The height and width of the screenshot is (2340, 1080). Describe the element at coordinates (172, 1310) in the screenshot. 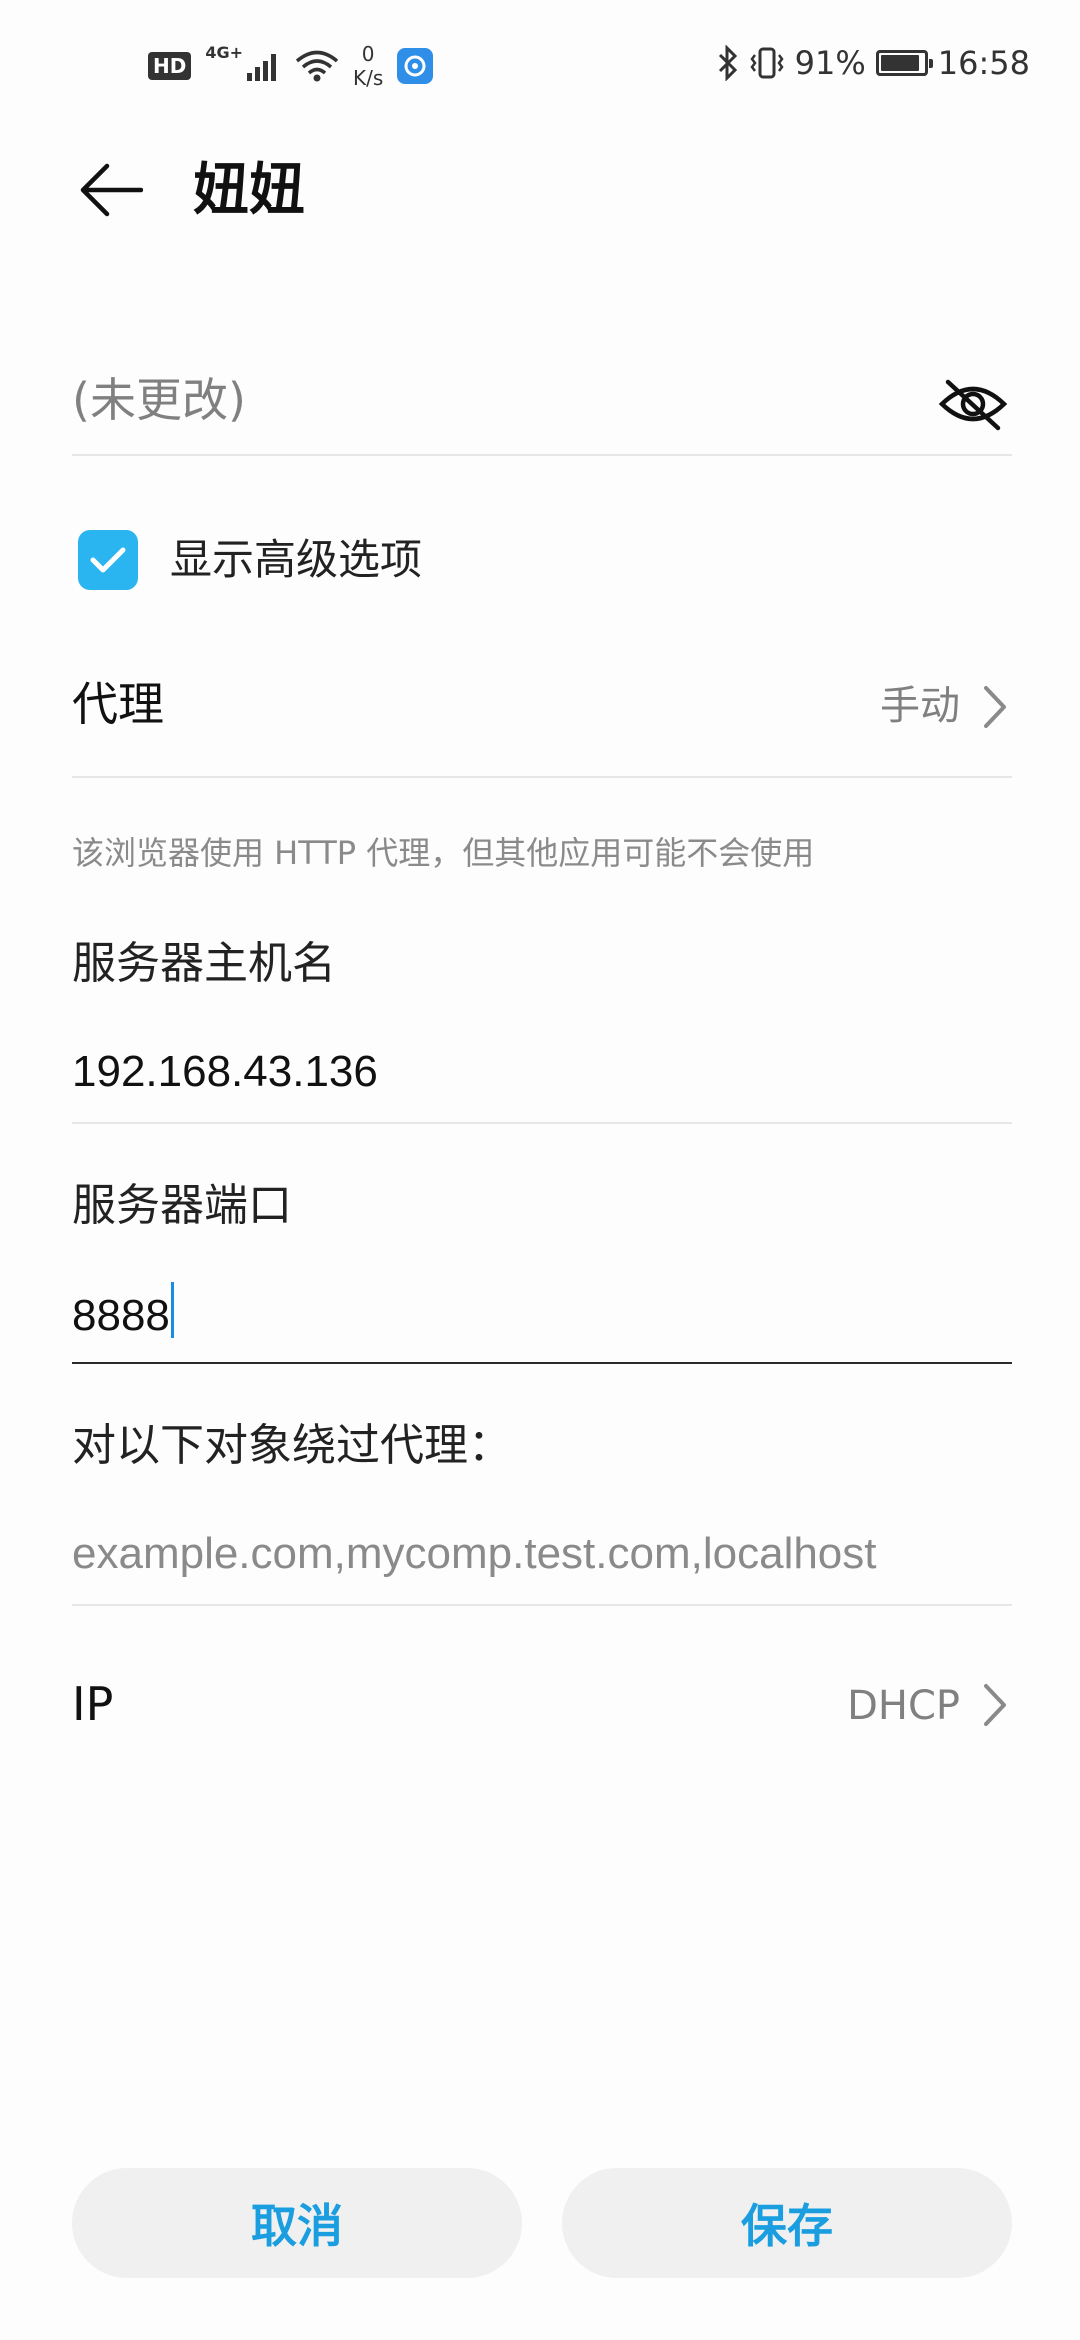

I see `text-cursor` at that location.